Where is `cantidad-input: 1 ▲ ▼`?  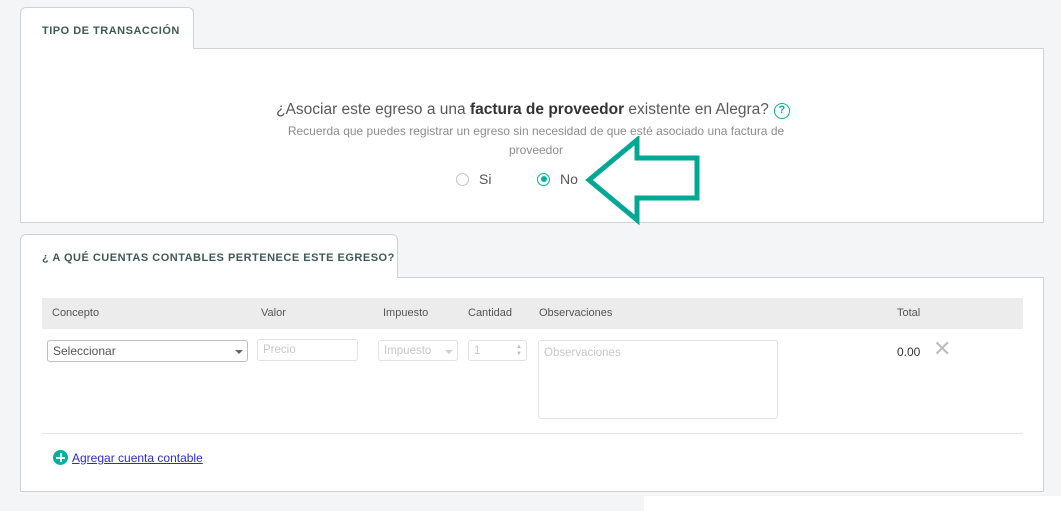
cantidad-input: 1 ▲ ▼ is located at coordinates (497, 350).